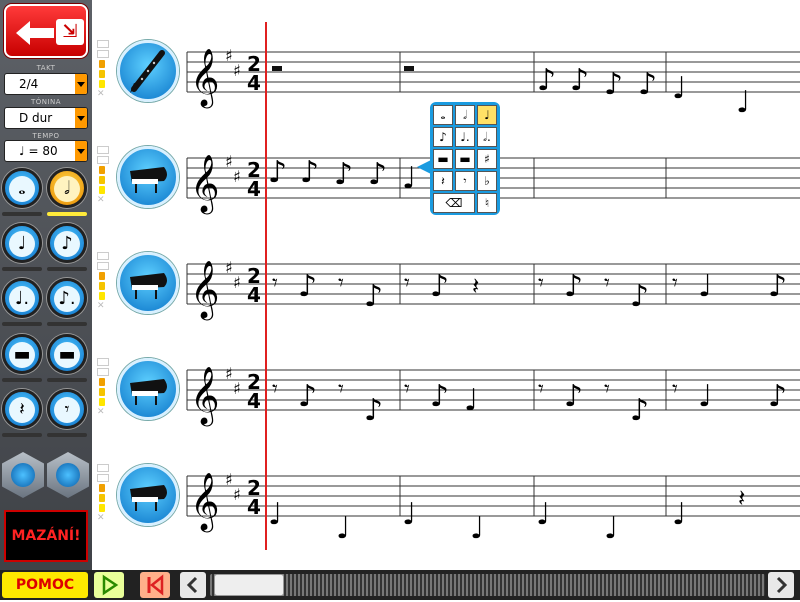  Describe the element at coordinates (249, 585) in the screenshot. I see `timeline-scroll-thumb` at that location.